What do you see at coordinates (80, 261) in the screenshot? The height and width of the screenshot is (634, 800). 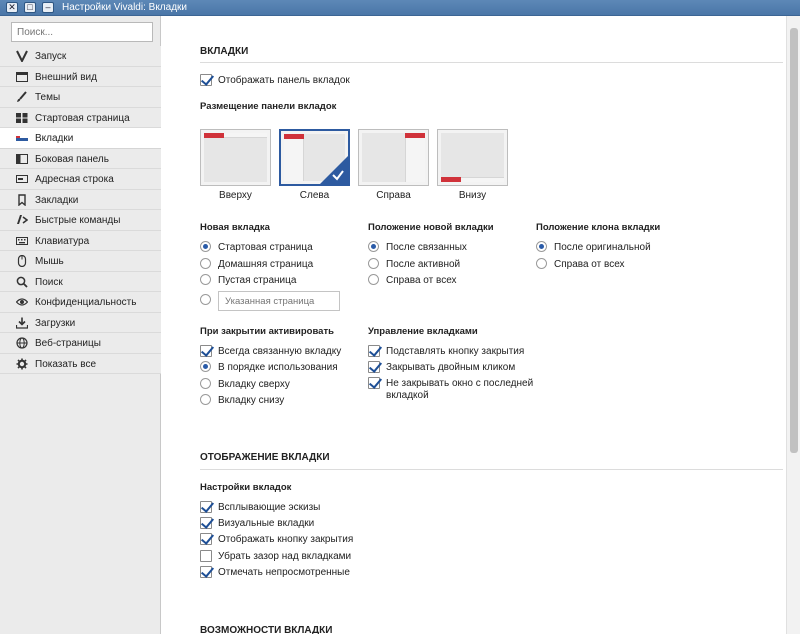 I see `sidebar-item-mouse: Мышь` at bounding box center [80, 261].